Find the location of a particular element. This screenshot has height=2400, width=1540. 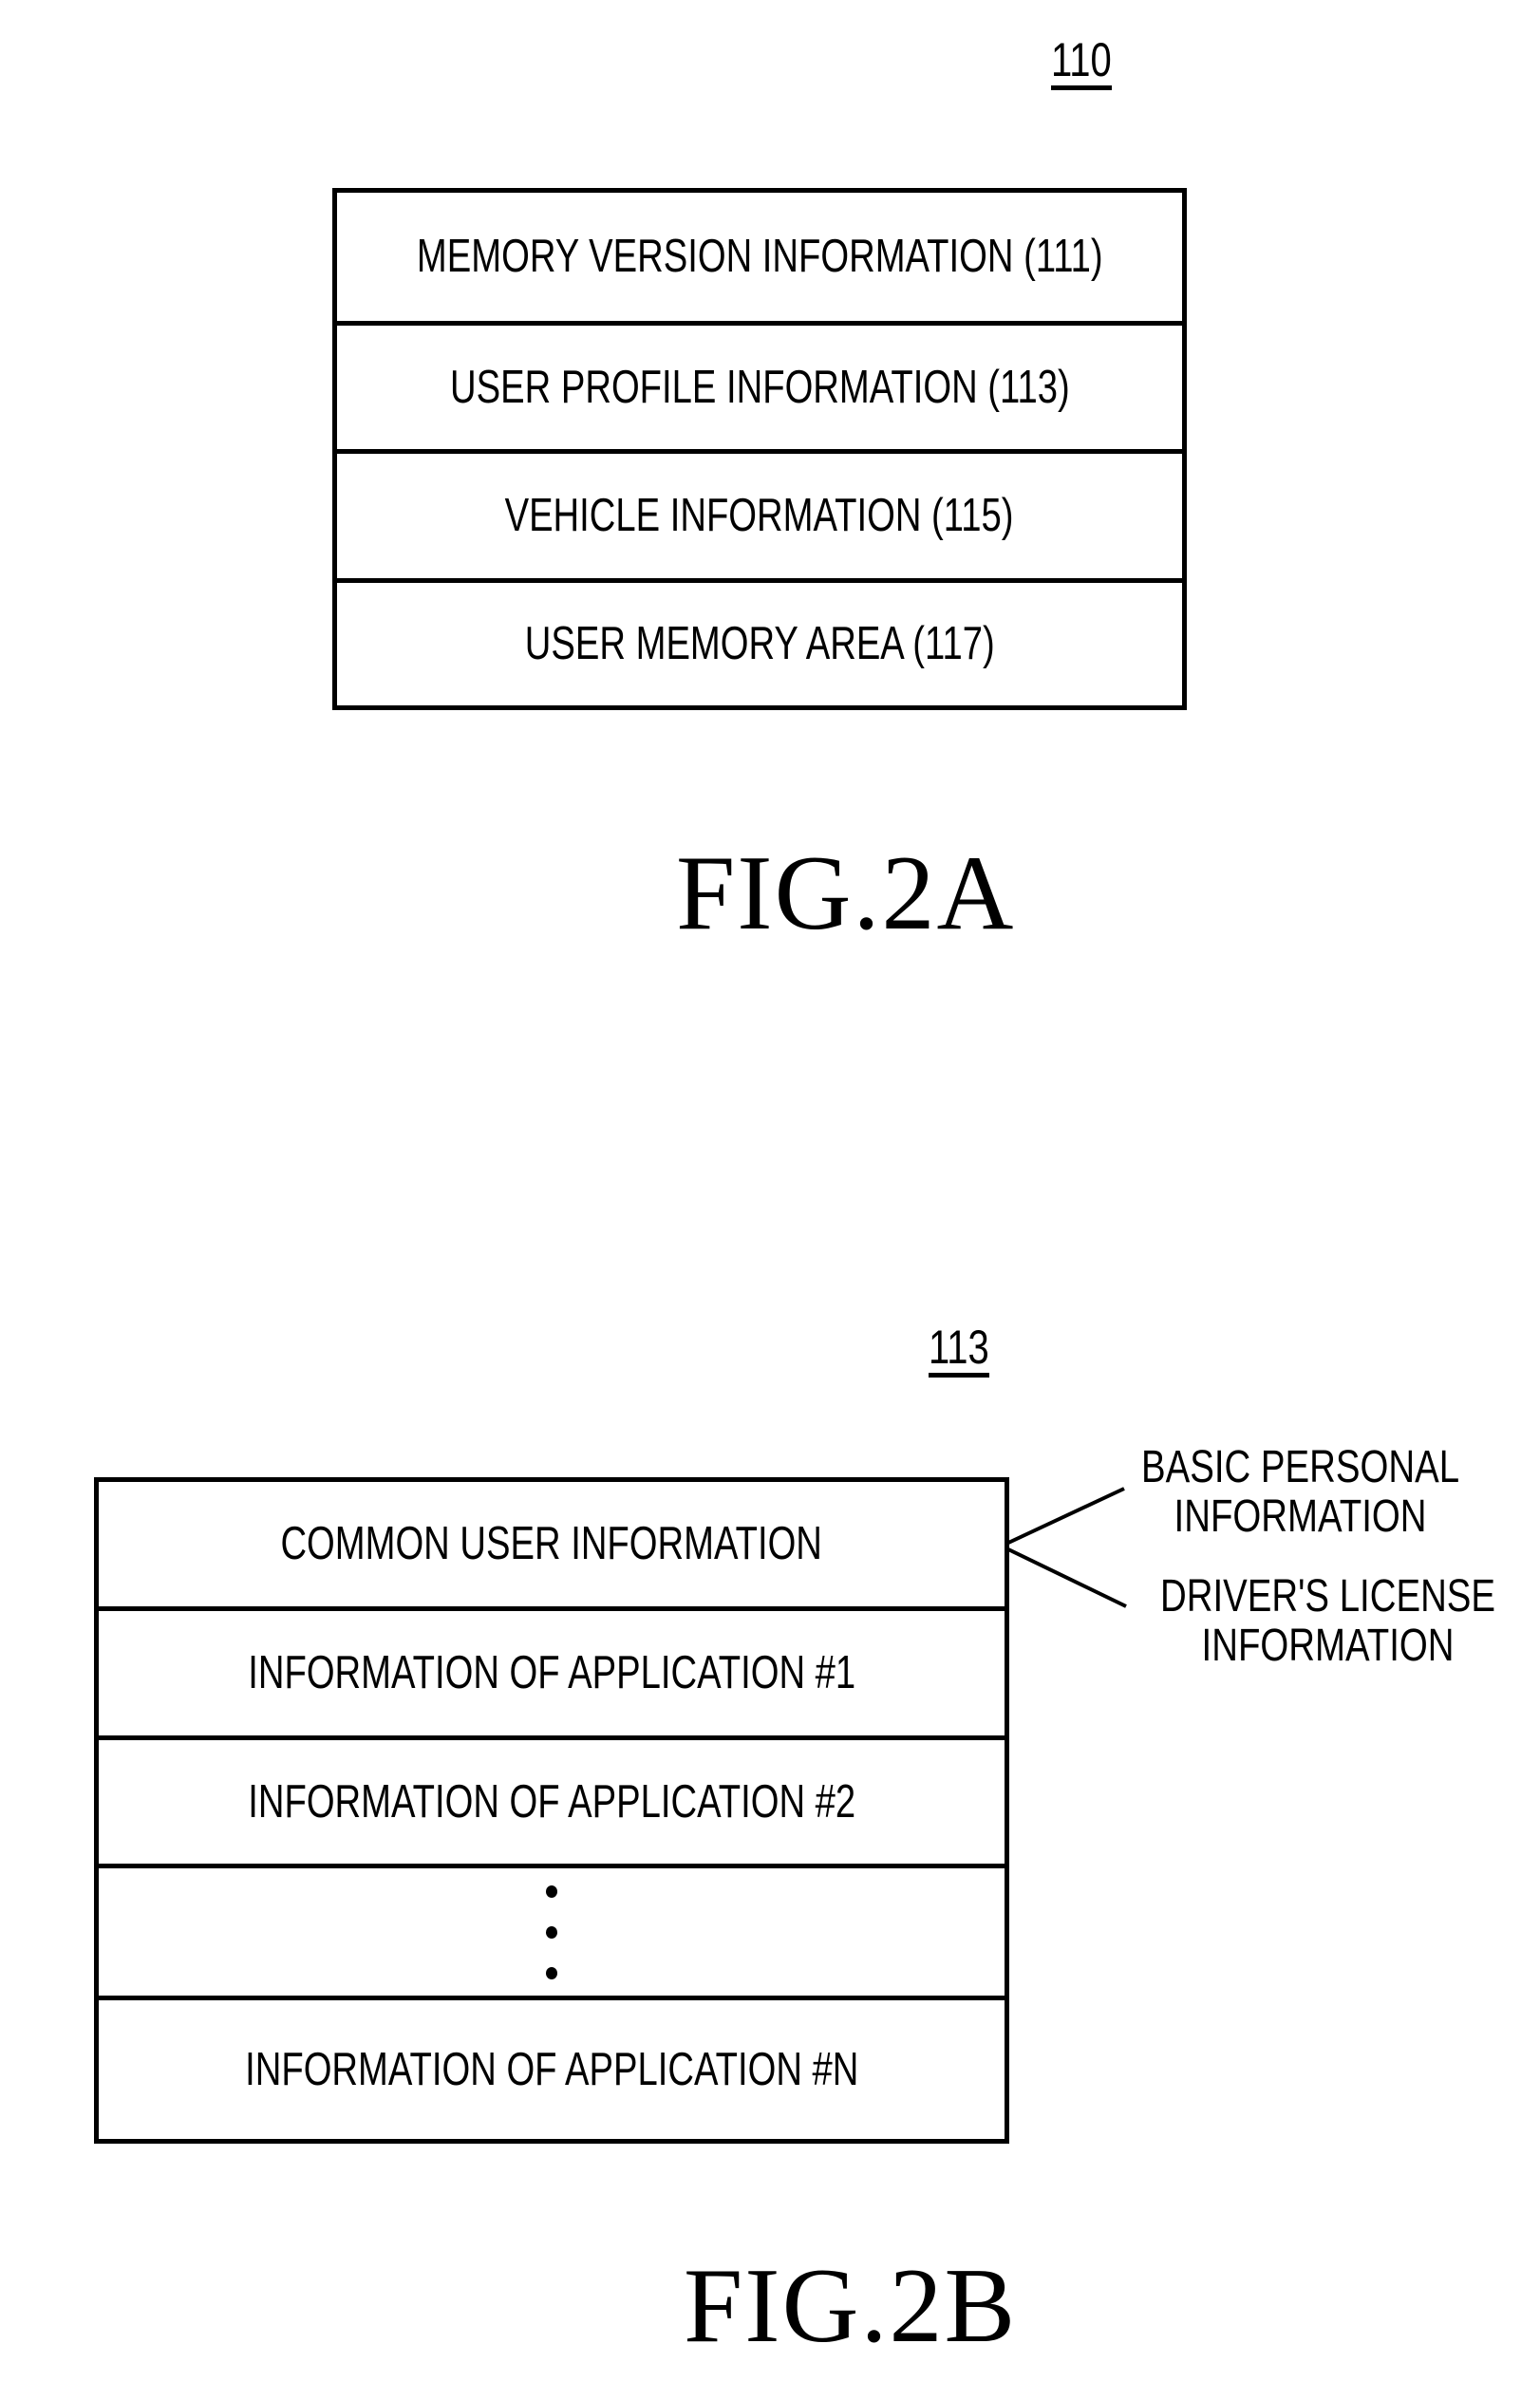

callout-line-basic-personal is located at coordinates (1065, 1516).